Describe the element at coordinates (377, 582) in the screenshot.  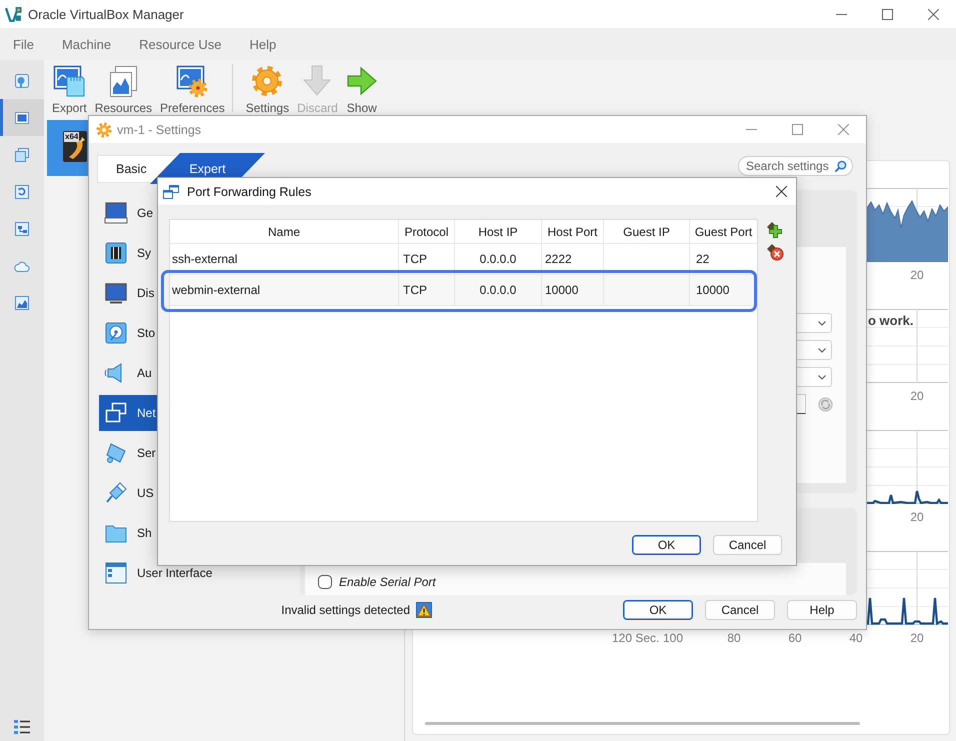
I see `serial-port-checkbox: Enable Serial Port` at that location.